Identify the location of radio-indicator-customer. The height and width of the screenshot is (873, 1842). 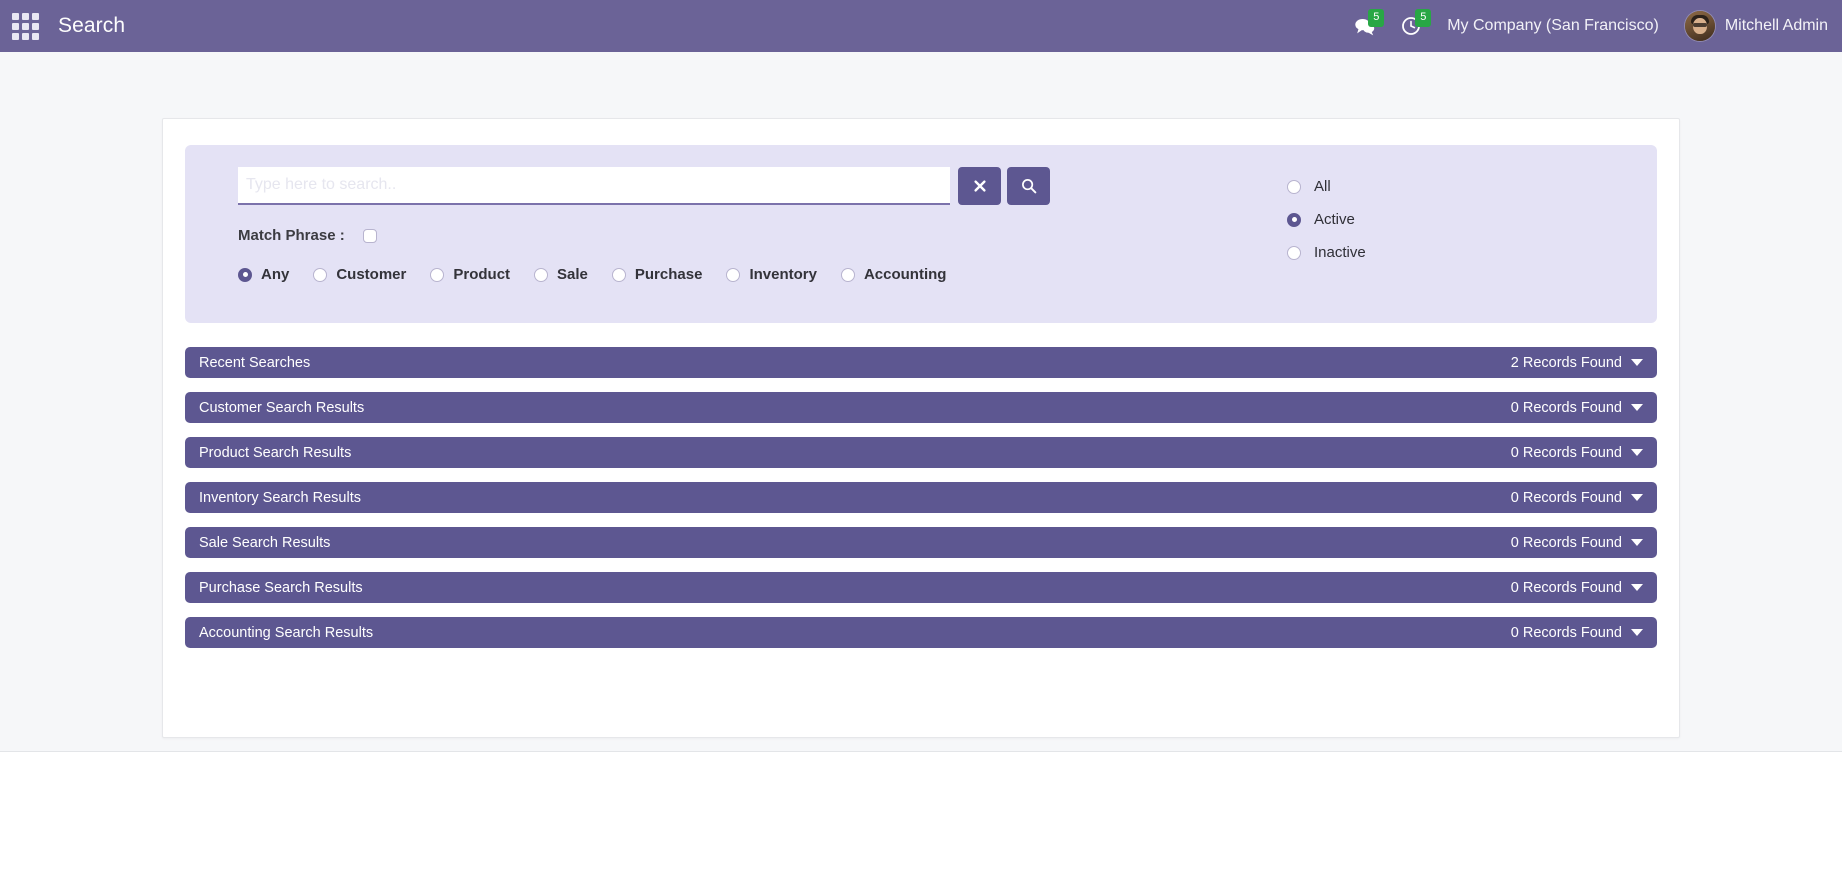
(320, 274).